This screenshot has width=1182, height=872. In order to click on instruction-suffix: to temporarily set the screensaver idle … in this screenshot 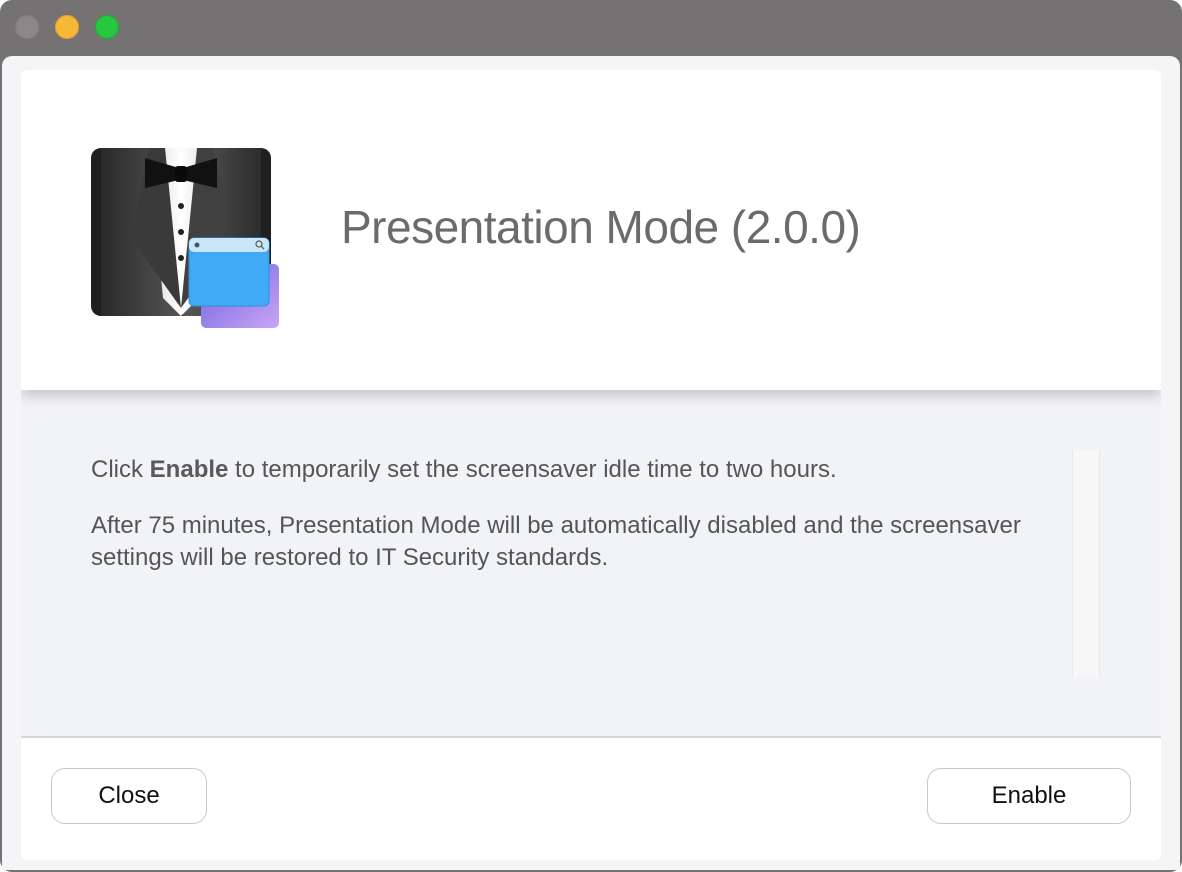, I will do `click(532, 469)`.